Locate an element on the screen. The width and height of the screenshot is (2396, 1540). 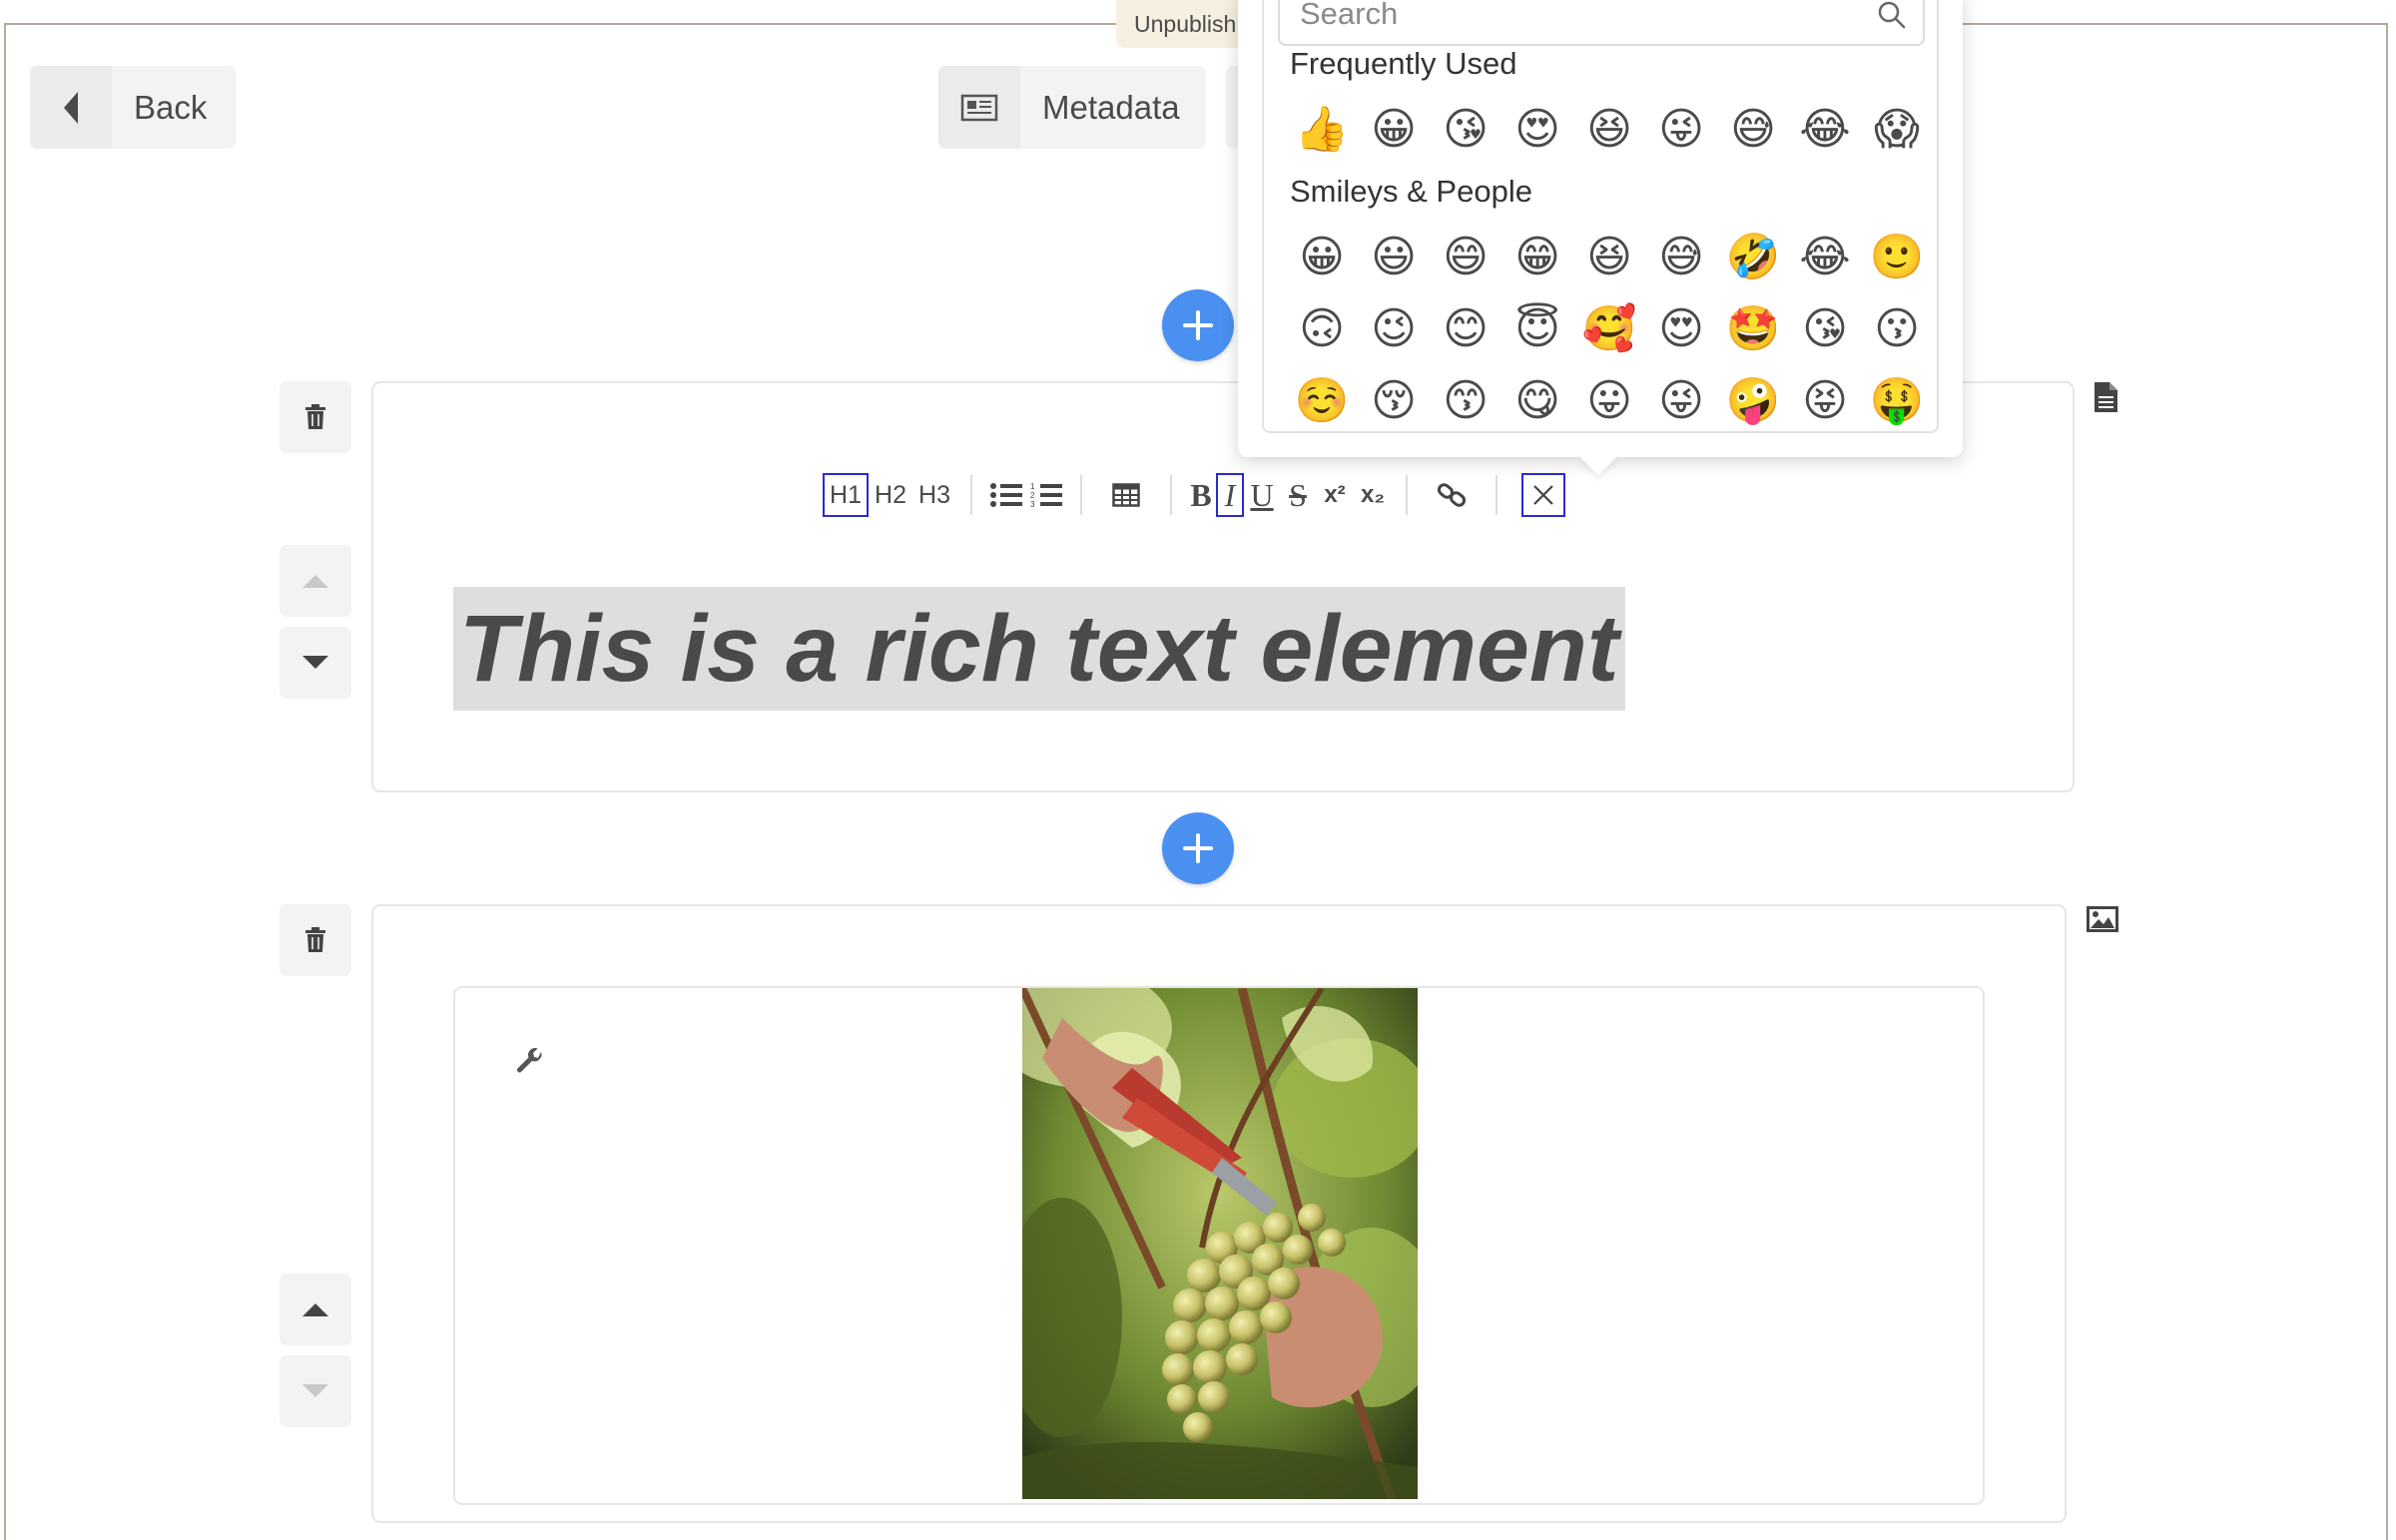
emoji-item: 😱 is located at coordinates (1897, 130).